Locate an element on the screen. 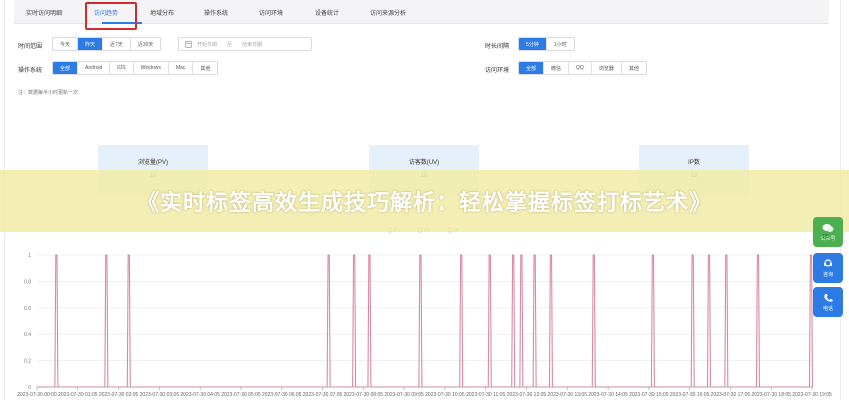  time-range-label: 时间范围 is located at coordinates (30, 47).